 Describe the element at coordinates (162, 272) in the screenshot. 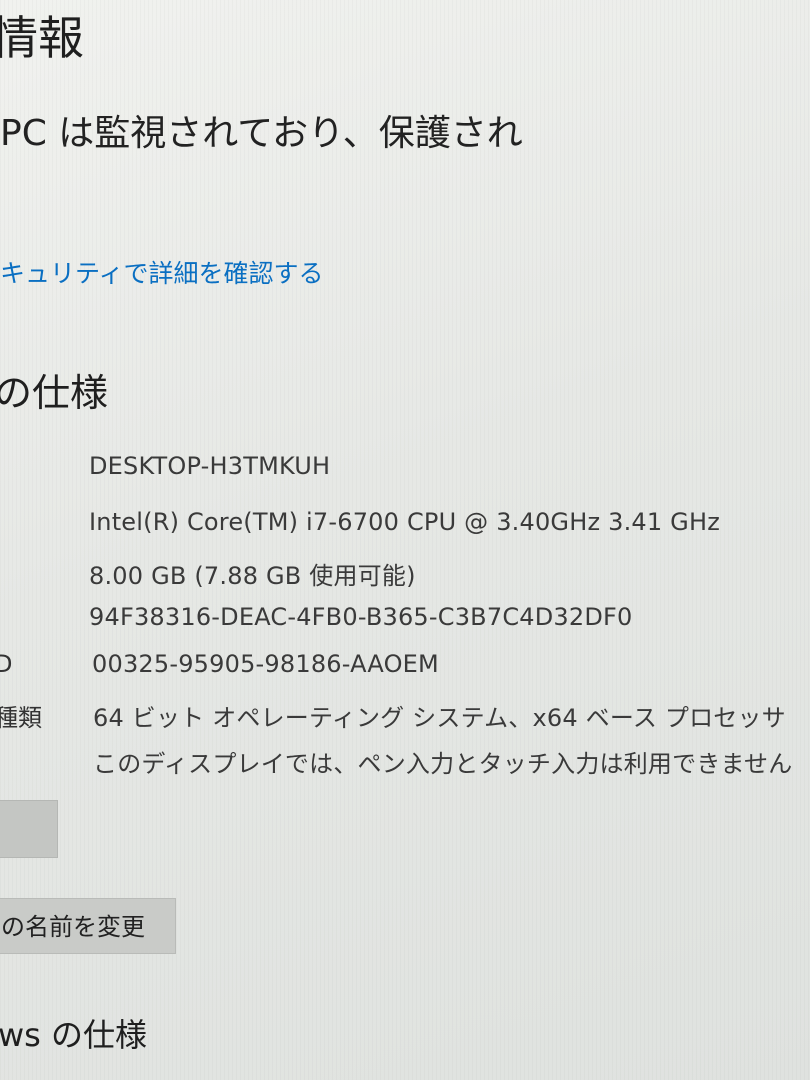

I see `windows-security-link: キュリティで詳細を確認する` at that location.